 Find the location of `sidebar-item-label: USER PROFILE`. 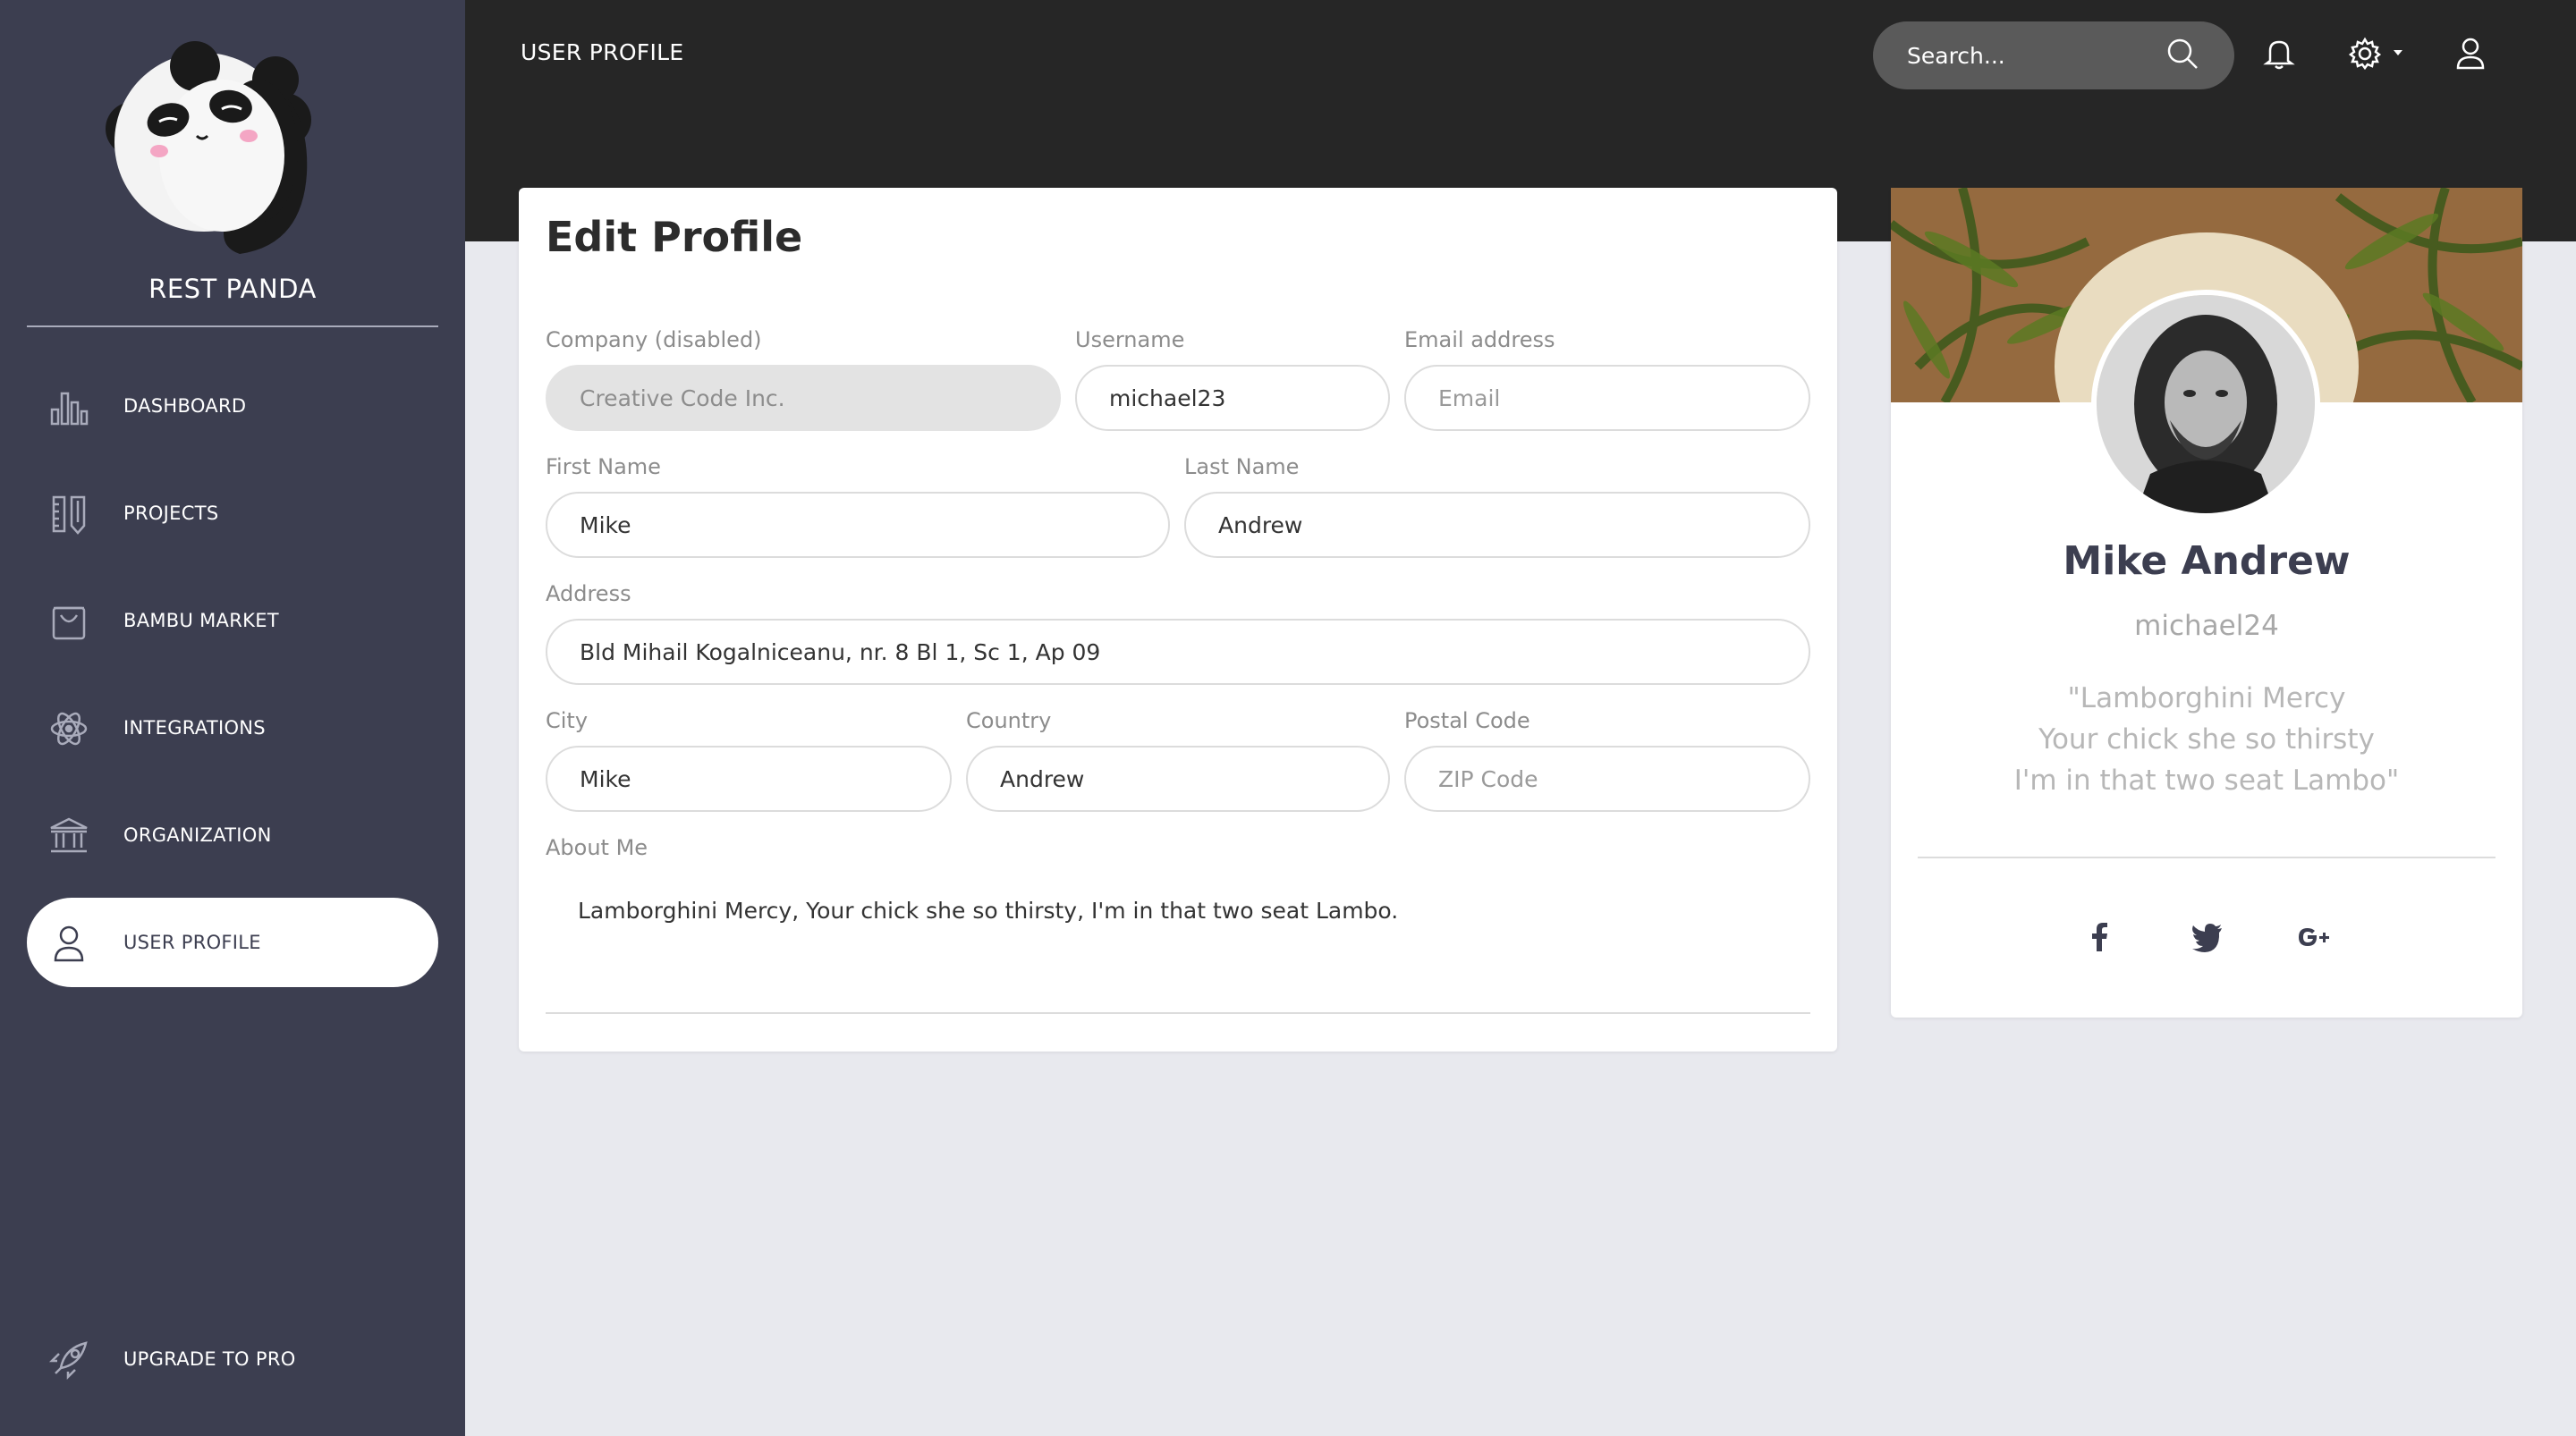

sidebar-item-label: USER PROFILE is located at coordinates (192, 942).